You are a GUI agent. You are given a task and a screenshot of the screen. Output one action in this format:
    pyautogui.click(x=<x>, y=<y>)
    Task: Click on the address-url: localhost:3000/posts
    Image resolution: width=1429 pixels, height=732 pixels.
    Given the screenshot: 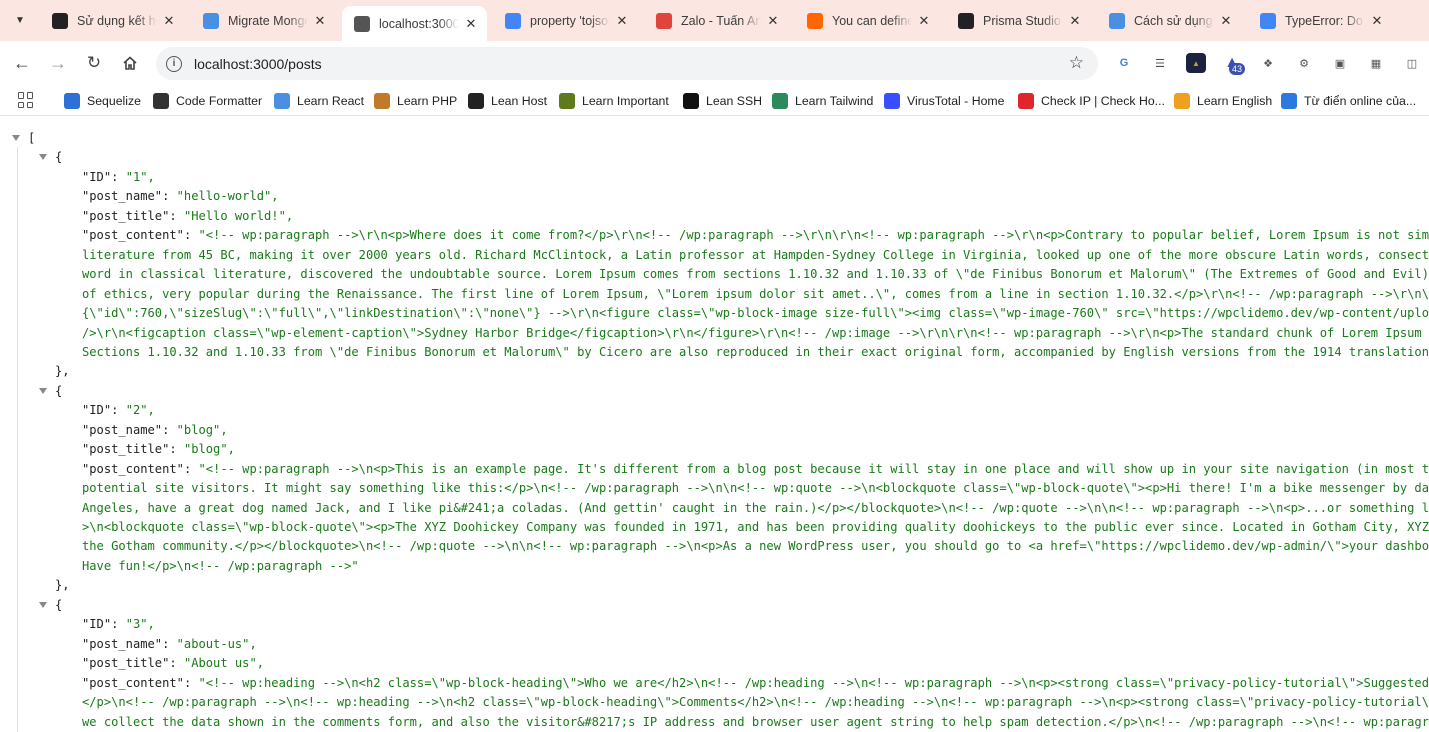 What is the action you would take?
    pyautogui.click(x=258, y=64)
    